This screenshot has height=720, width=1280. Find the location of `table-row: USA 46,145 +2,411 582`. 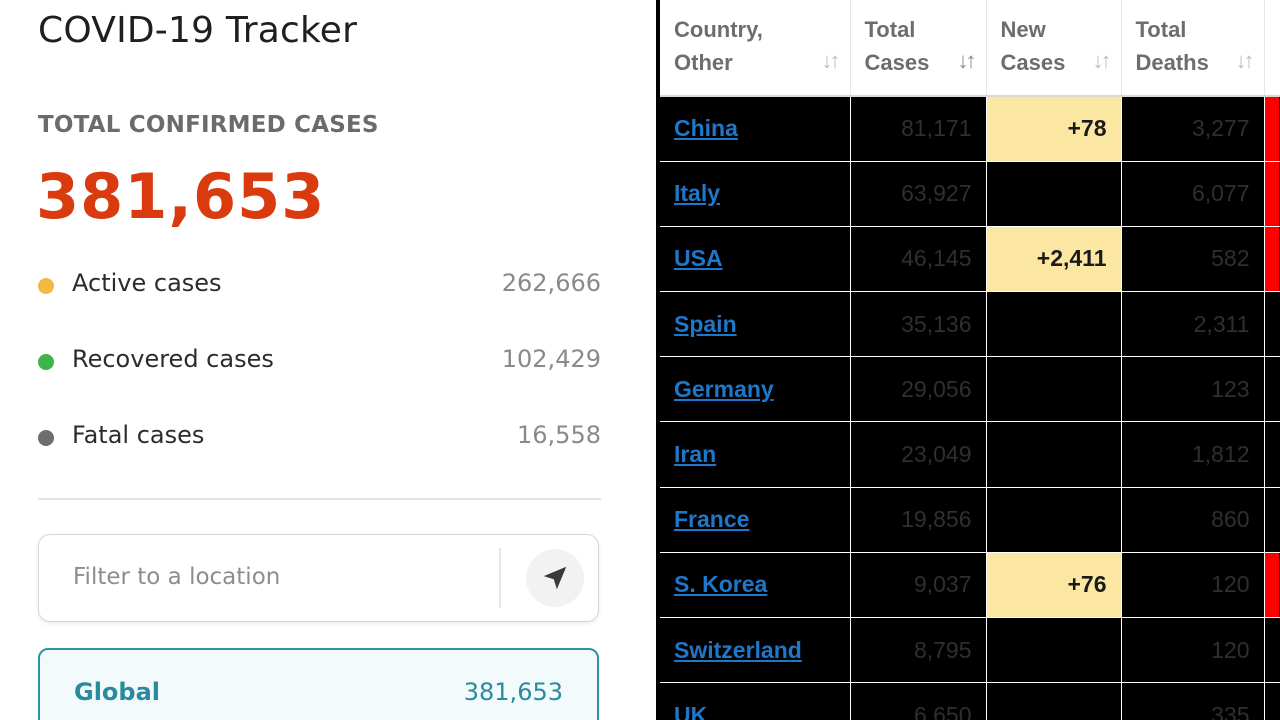

table-row: USA 46,145 +2,411 582 is located at coordinates (970, 259).